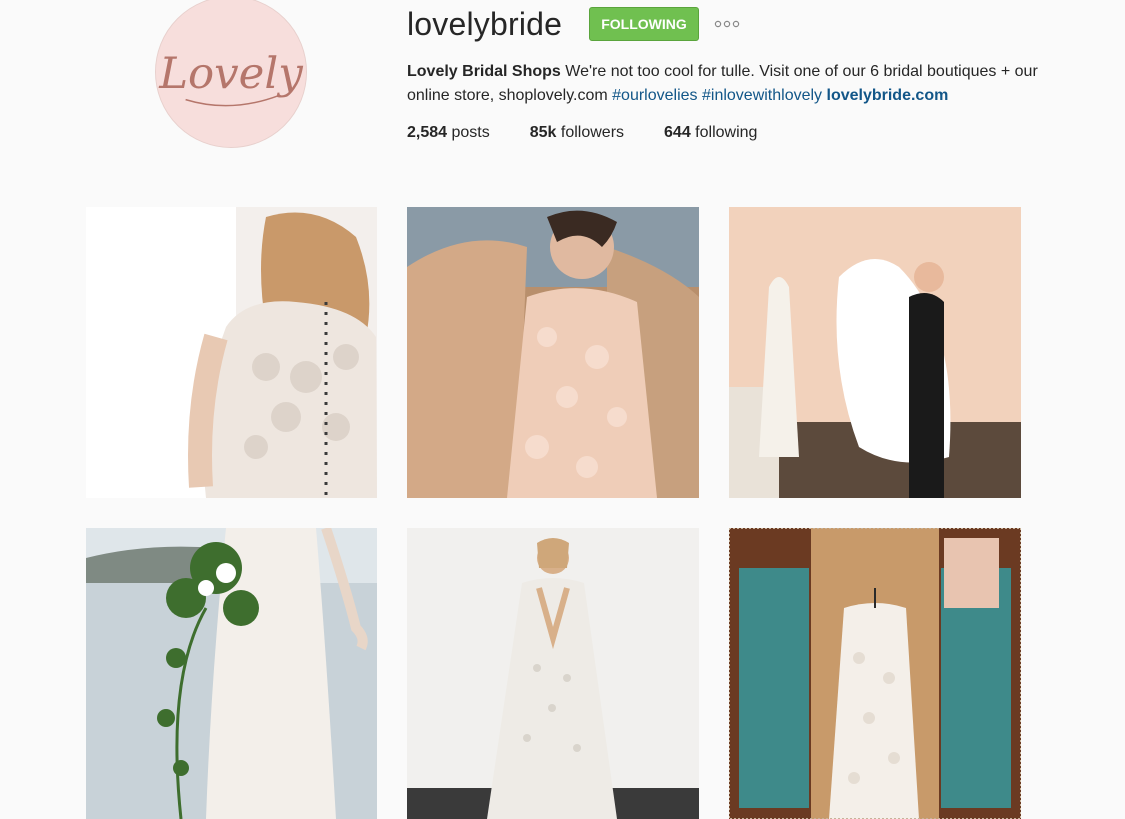  Describe the element at coordinates (590, 132) in the screenshot. I see `followers-label: followers` at that location.